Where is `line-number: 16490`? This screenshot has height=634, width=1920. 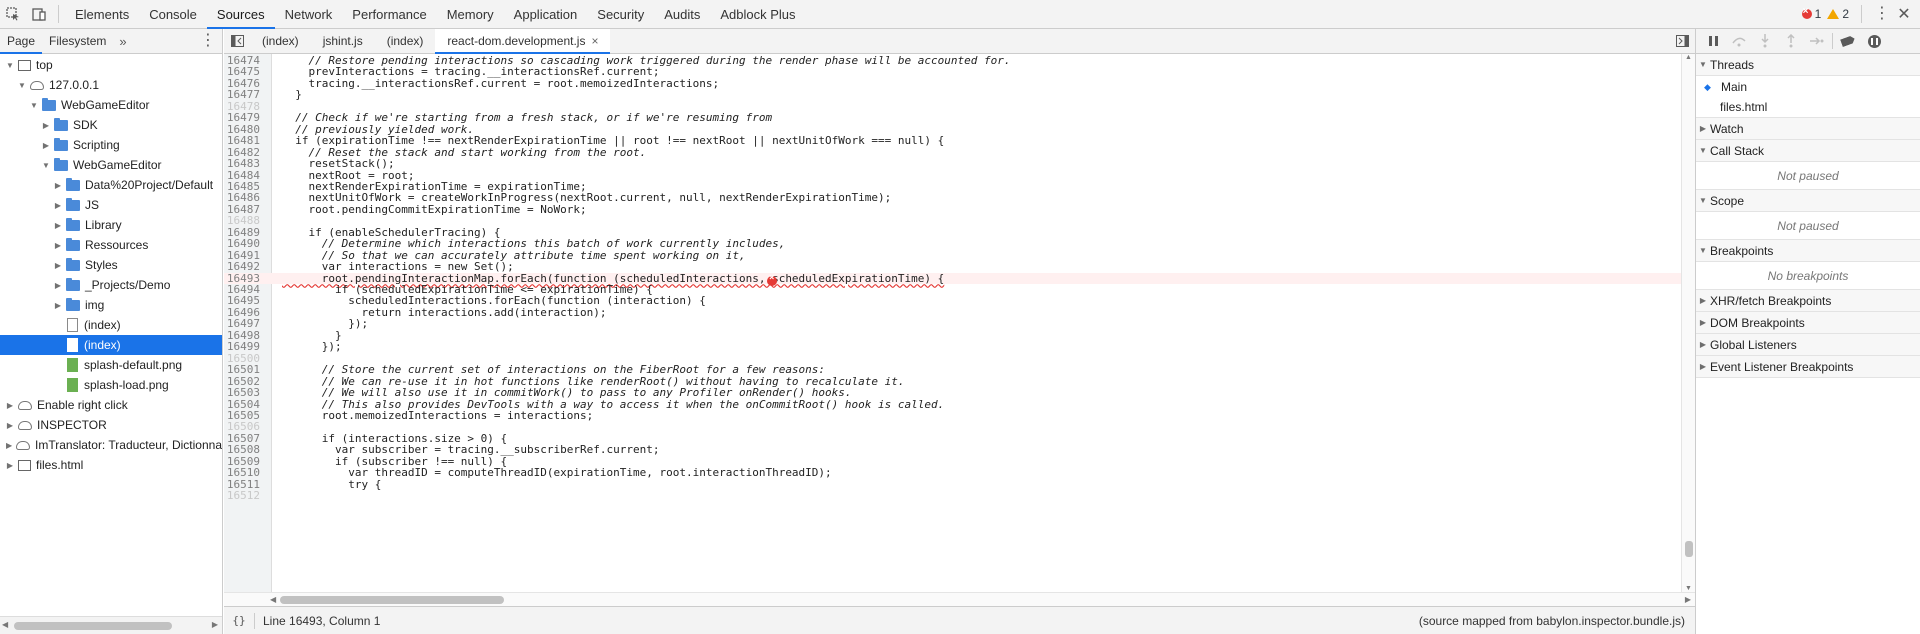
line-number: 16490 is located at coordinates (245, 244).